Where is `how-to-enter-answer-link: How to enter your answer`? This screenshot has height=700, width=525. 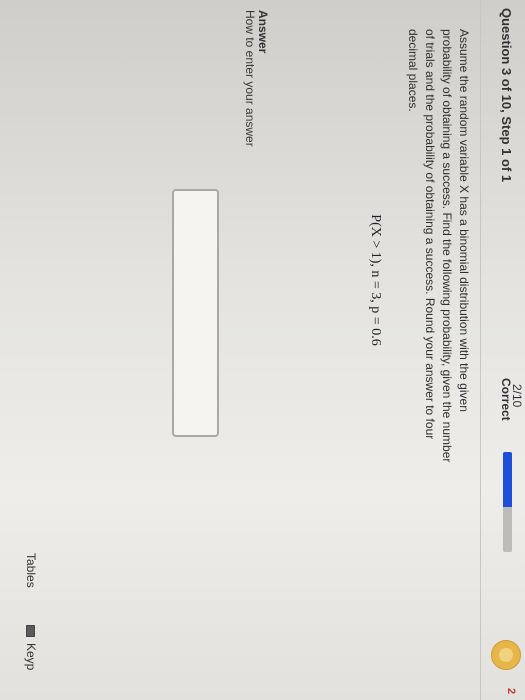 how-to-enter-answer-link: How to enter your answer is located at coordinates (250, 78).